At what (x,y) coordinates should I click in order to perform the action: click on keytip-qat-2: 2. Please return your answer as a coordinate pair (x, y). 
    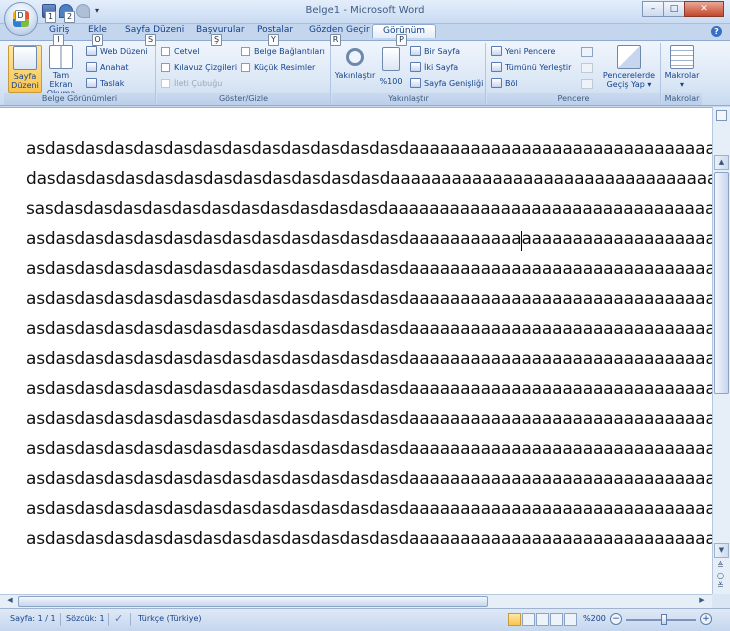
    Looking at the image, I should click on (69, 17).